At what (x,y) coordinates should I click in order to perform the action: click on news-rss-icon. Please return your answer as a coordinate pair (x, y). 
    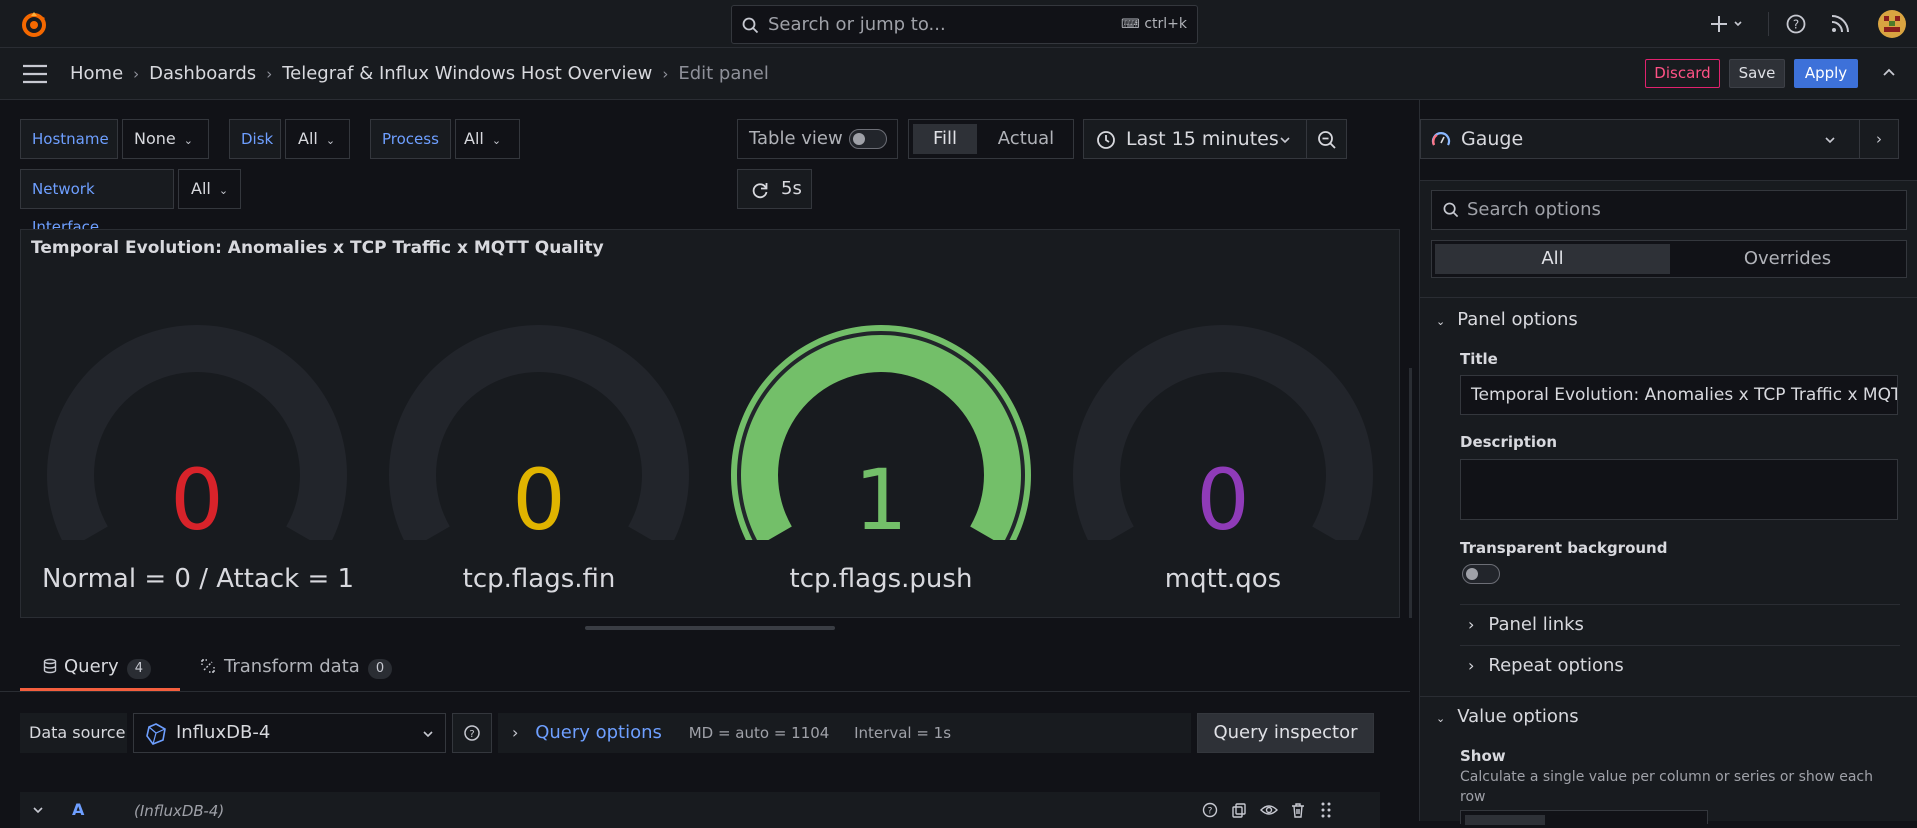
    Looking at the image, I should click on (1840, 24).